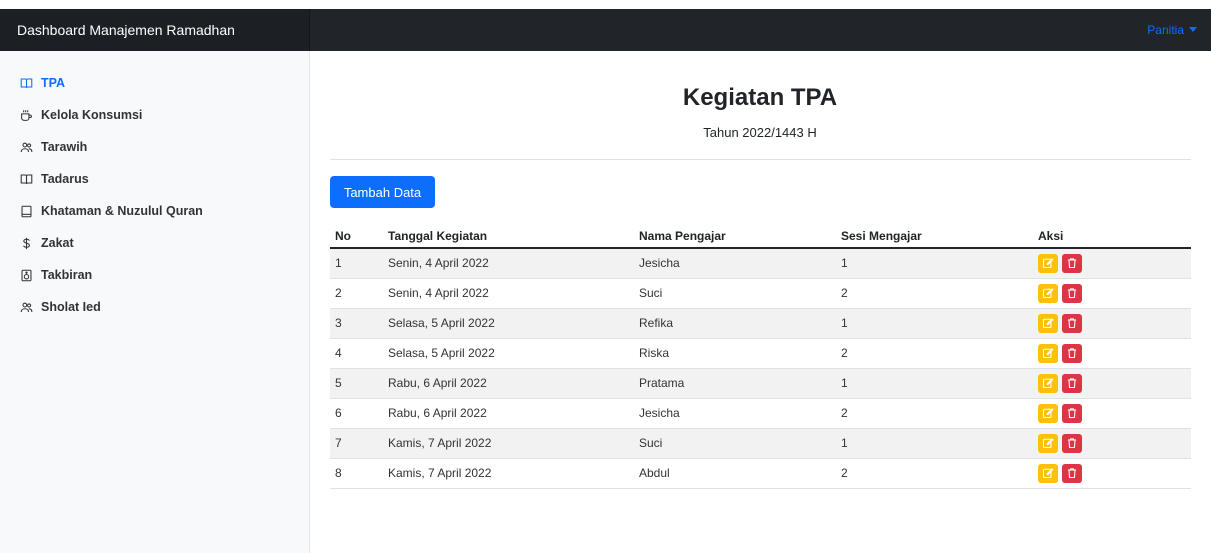  What do you see at coordinates (760, 159) in the screenshot?
I see `divider` at bounding box center [760, 159].